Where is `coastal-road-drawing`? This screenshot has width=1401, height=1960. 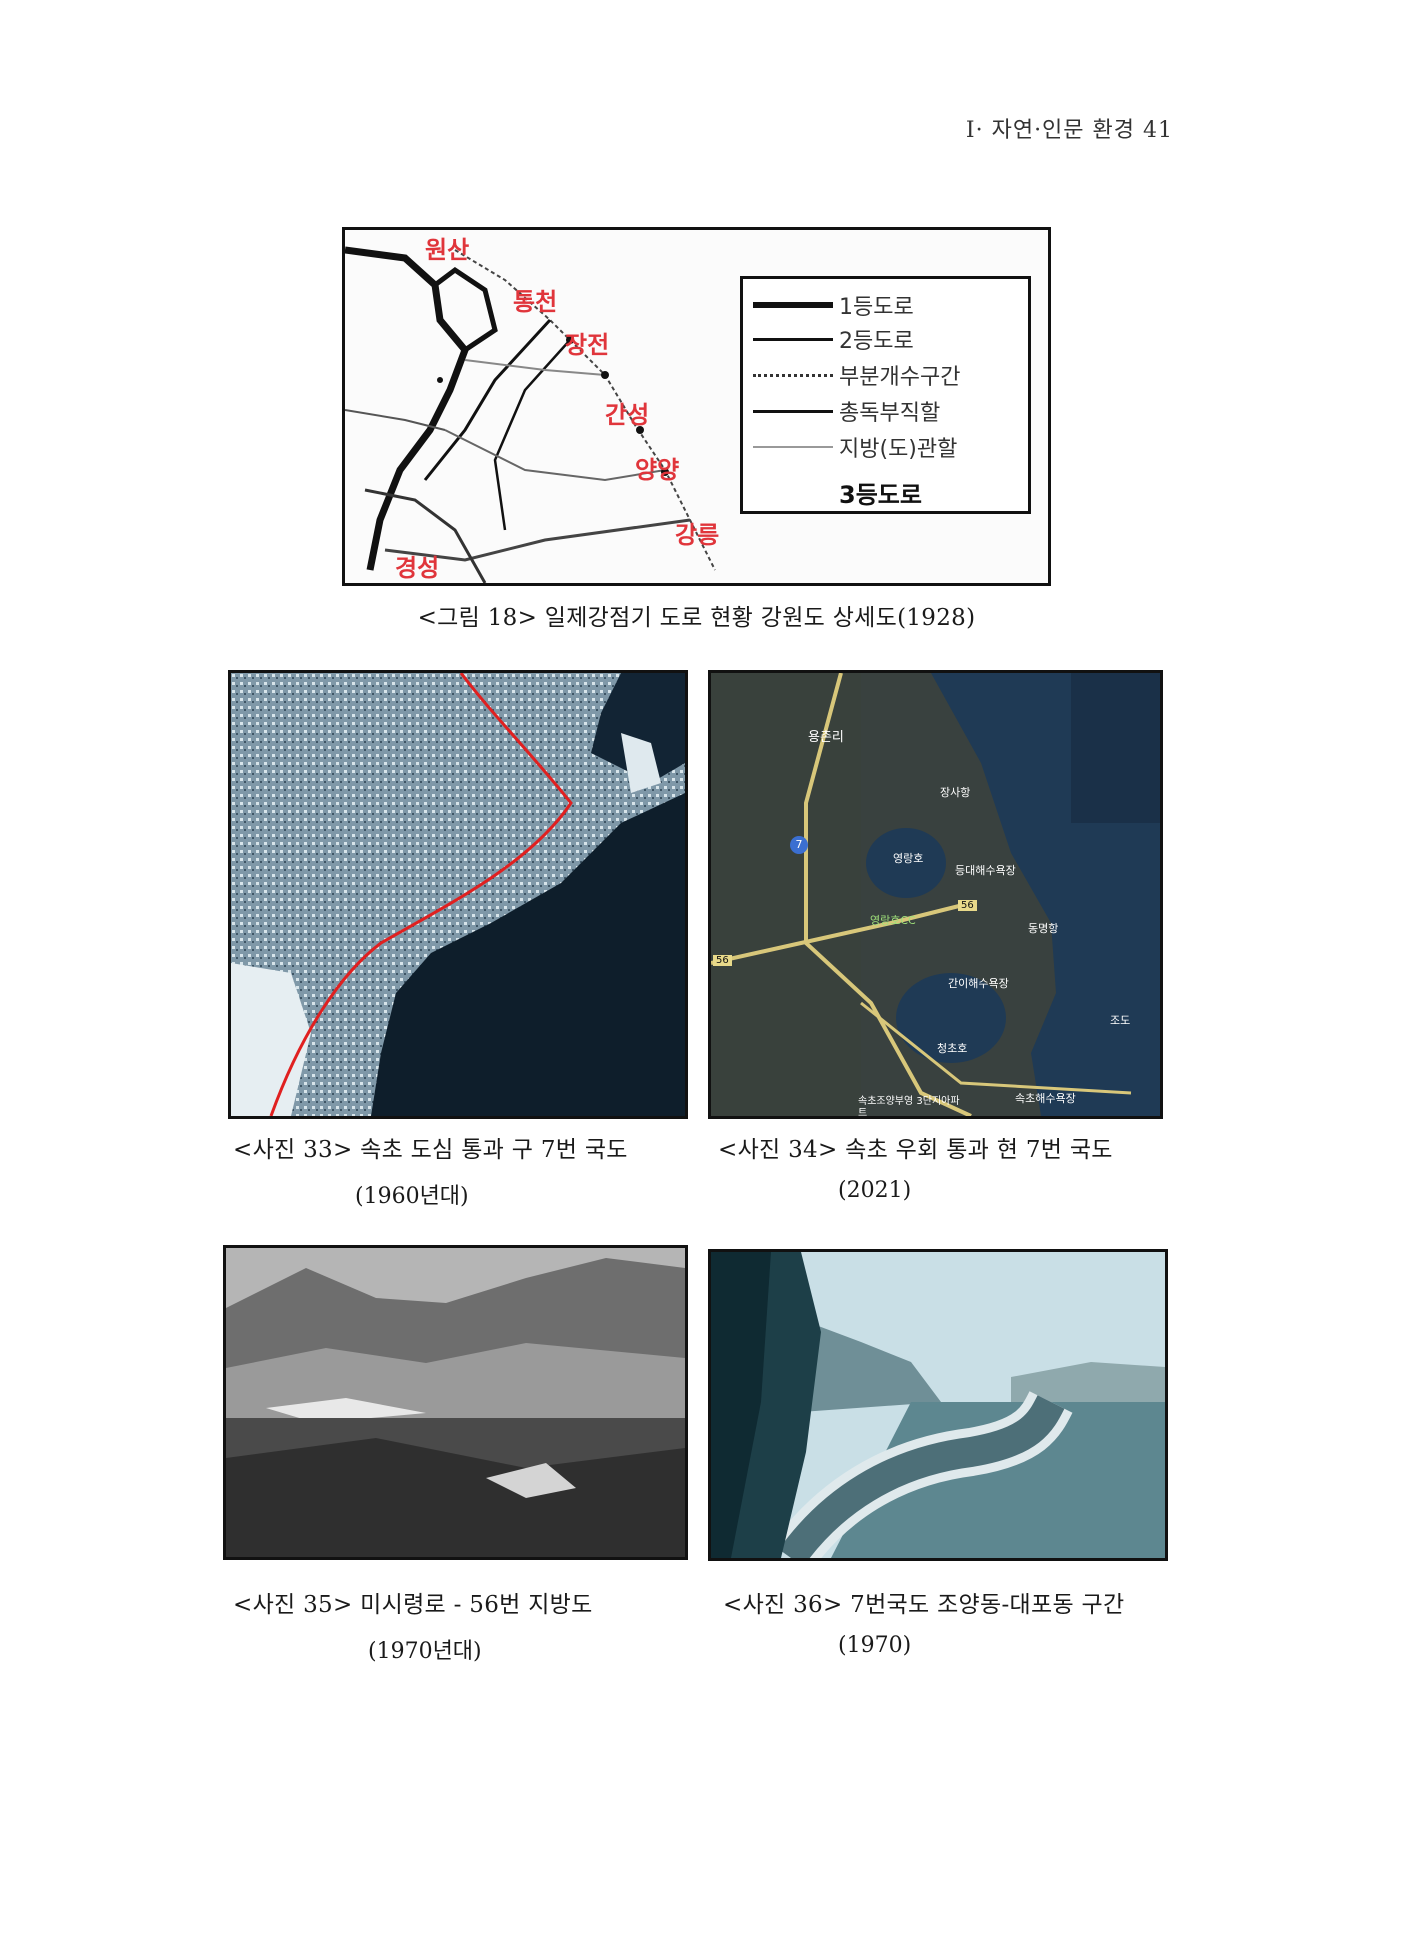
coastal-road-drawing is located at coordinates (938, 1405).